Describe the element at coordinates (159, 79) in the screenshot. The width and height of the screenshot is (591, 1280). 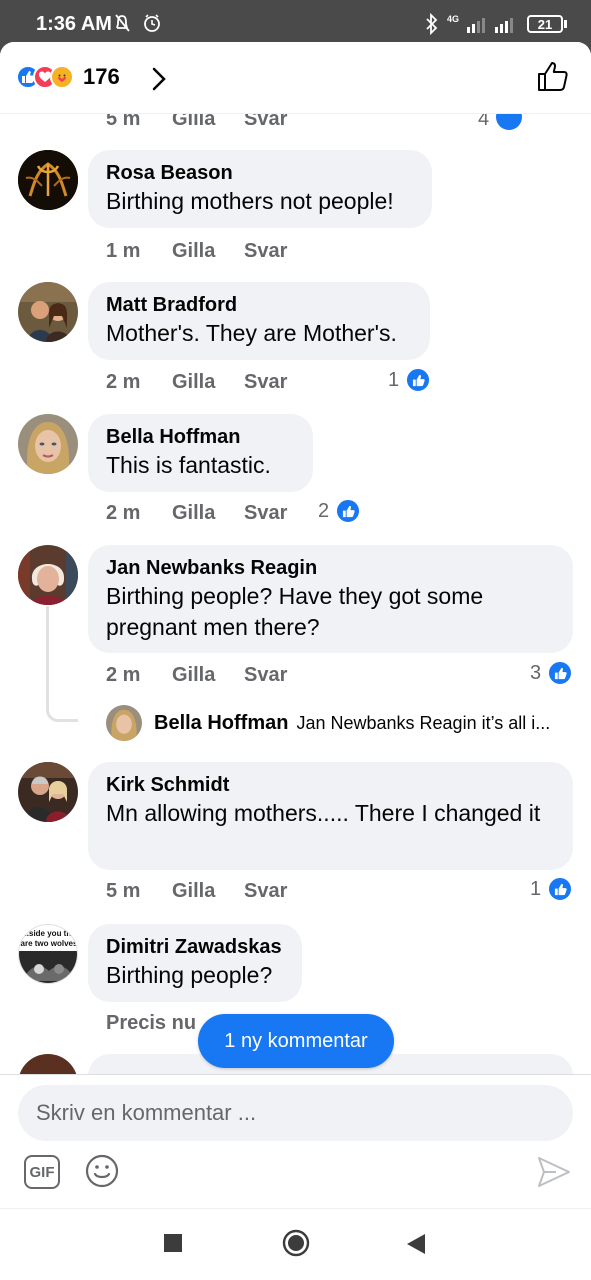
I see `chevron-right-icon` at that location.